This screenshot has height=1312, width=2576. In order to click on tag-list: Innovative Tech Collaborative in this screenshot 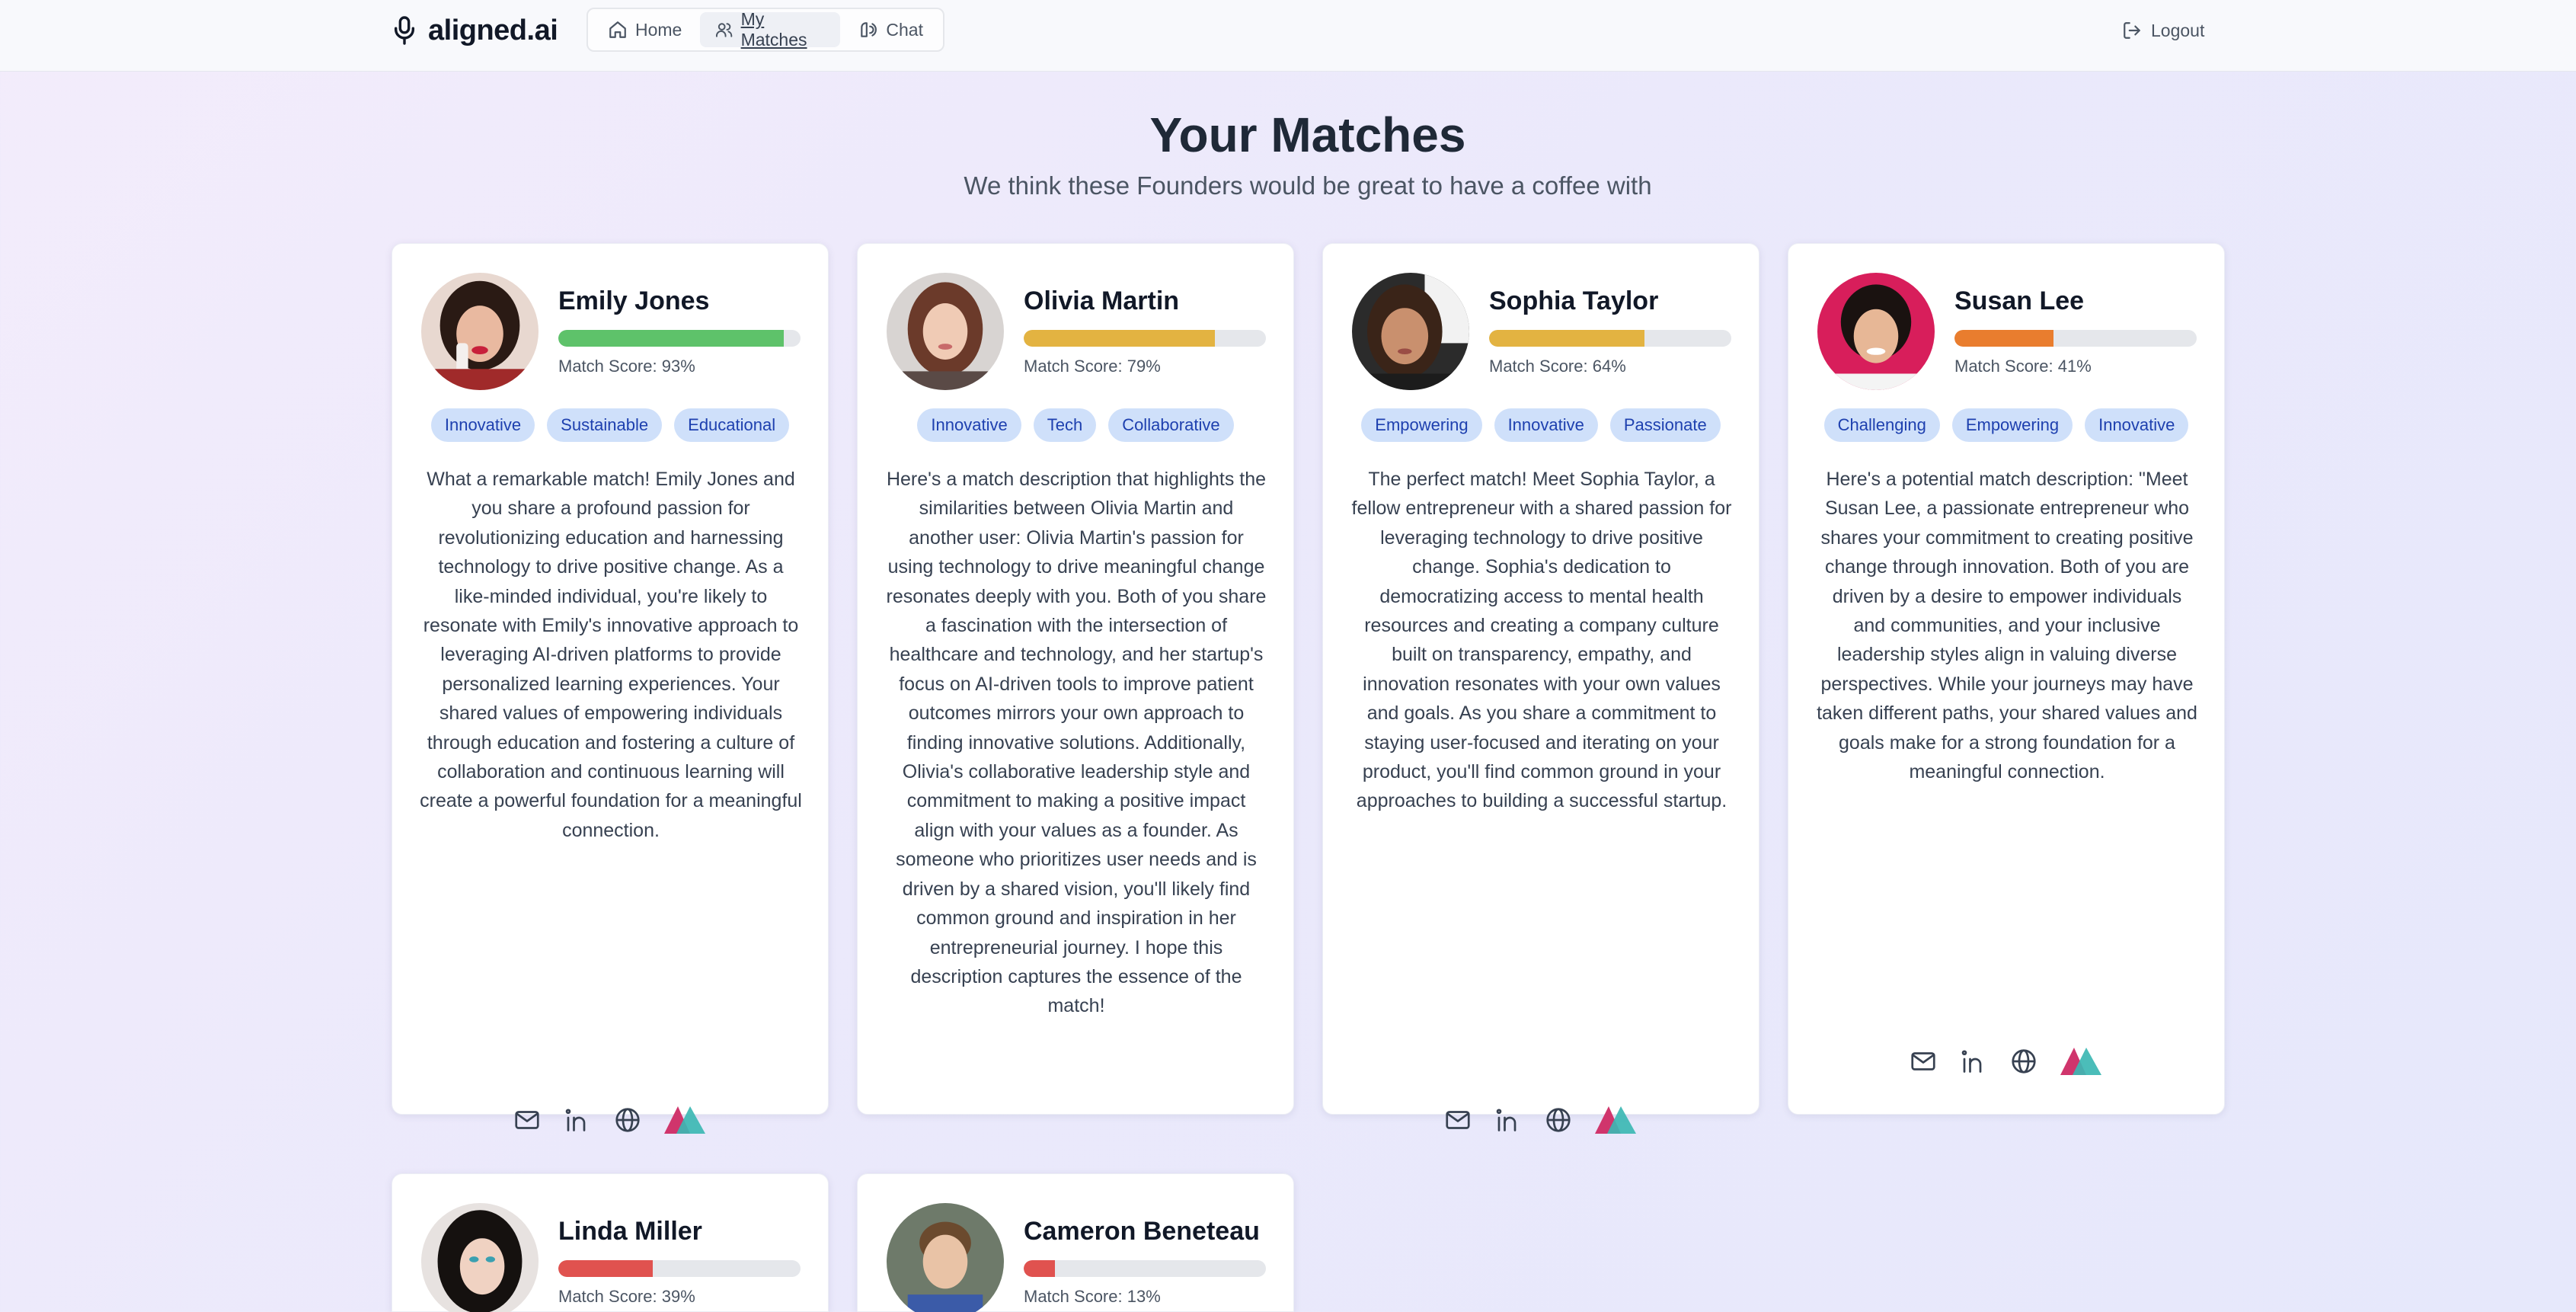, I will do `click(1075, 425)`.